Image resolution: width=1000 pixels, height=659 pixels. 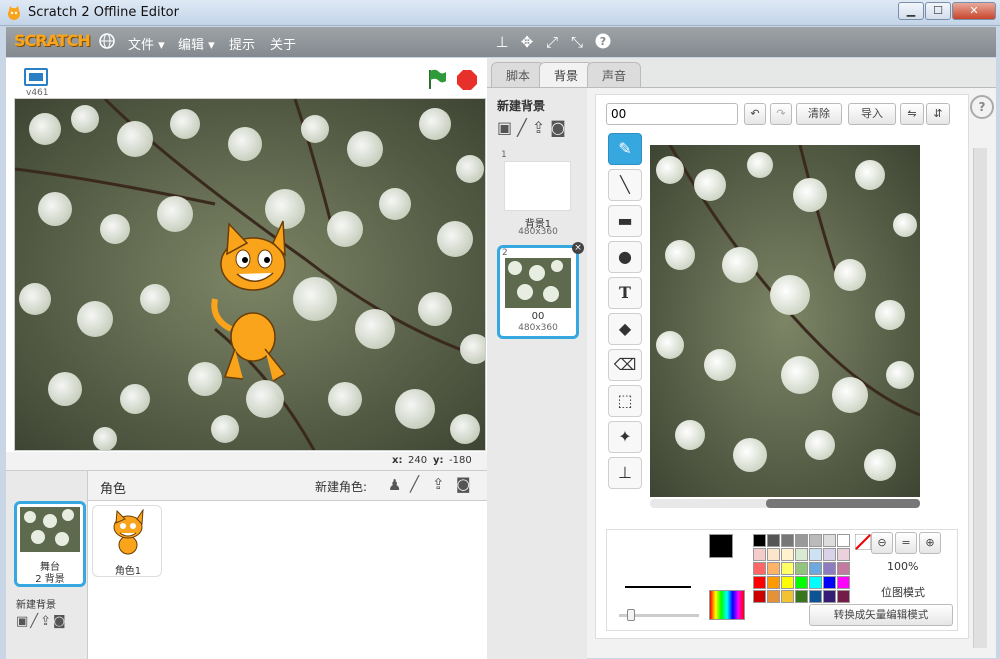 What do you see at coordinates (196, 43) in the screenshot?
I see `menu-edit: 编辑 ▾` at bounding box center [196, 43].